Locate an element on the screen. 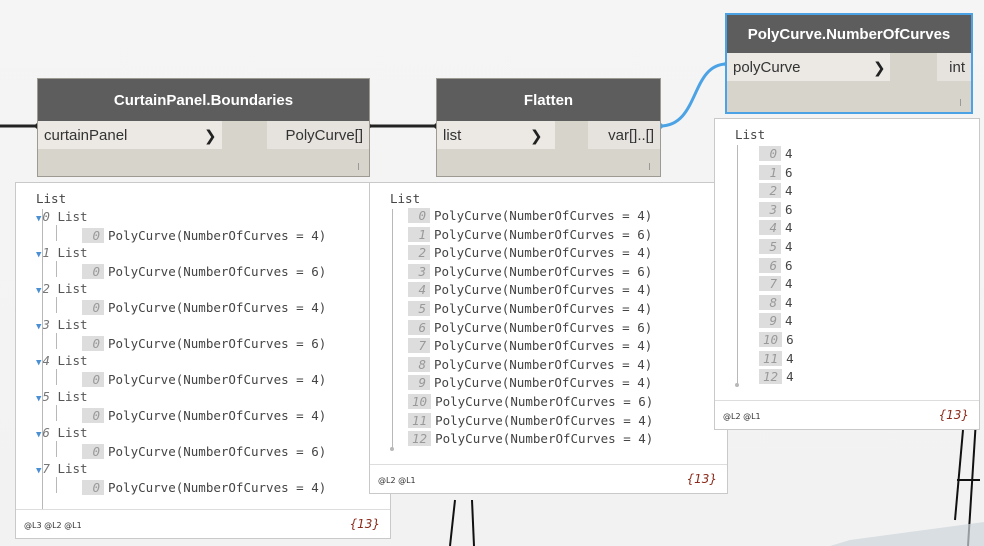 This screenshot has width=984, height=546. list-item: 24 is located at coordinates (776, 191).